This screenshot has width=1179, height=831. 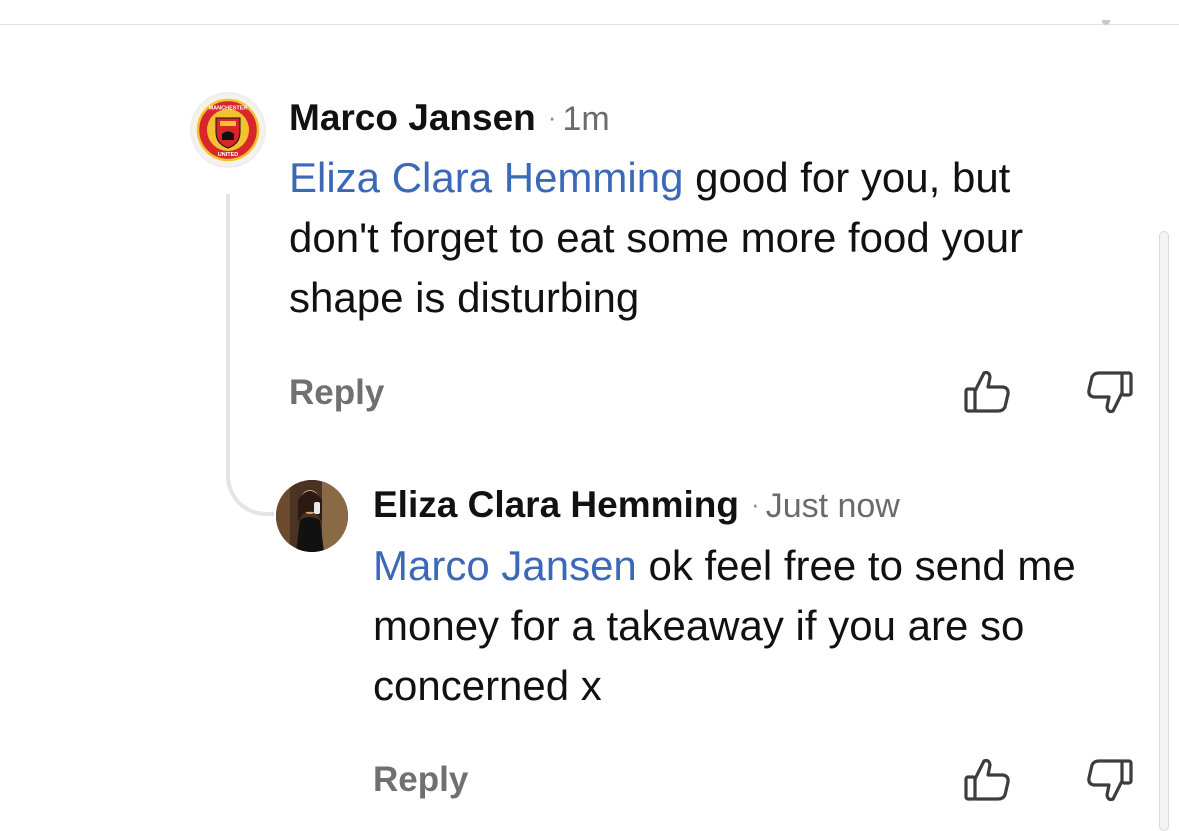 What do you see at coordinates (556, 504) in the screenshot?
I see `author-name: Eliza Clara Hemming` at bounding box center [556, 504].